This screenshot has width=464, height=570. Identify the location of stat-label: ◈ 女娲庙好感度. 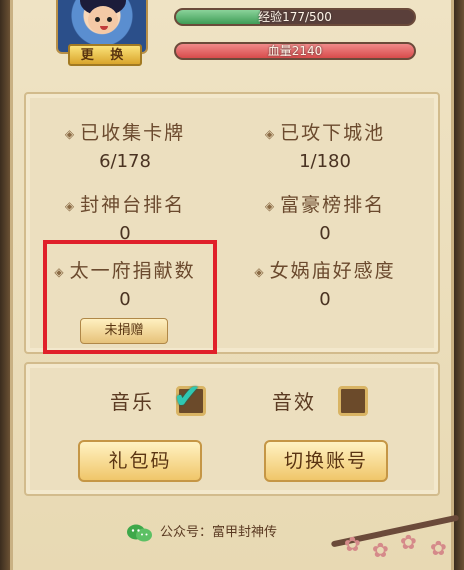
(325, 271).